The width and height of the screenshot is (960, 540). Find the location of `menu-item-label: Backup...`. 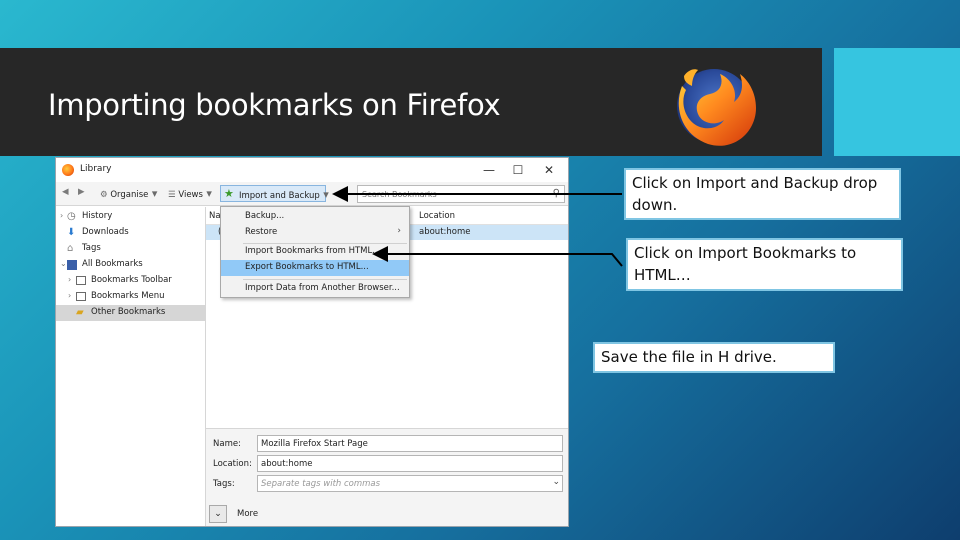

menu-item-label: Backup... is located at coordinates (265, 216).